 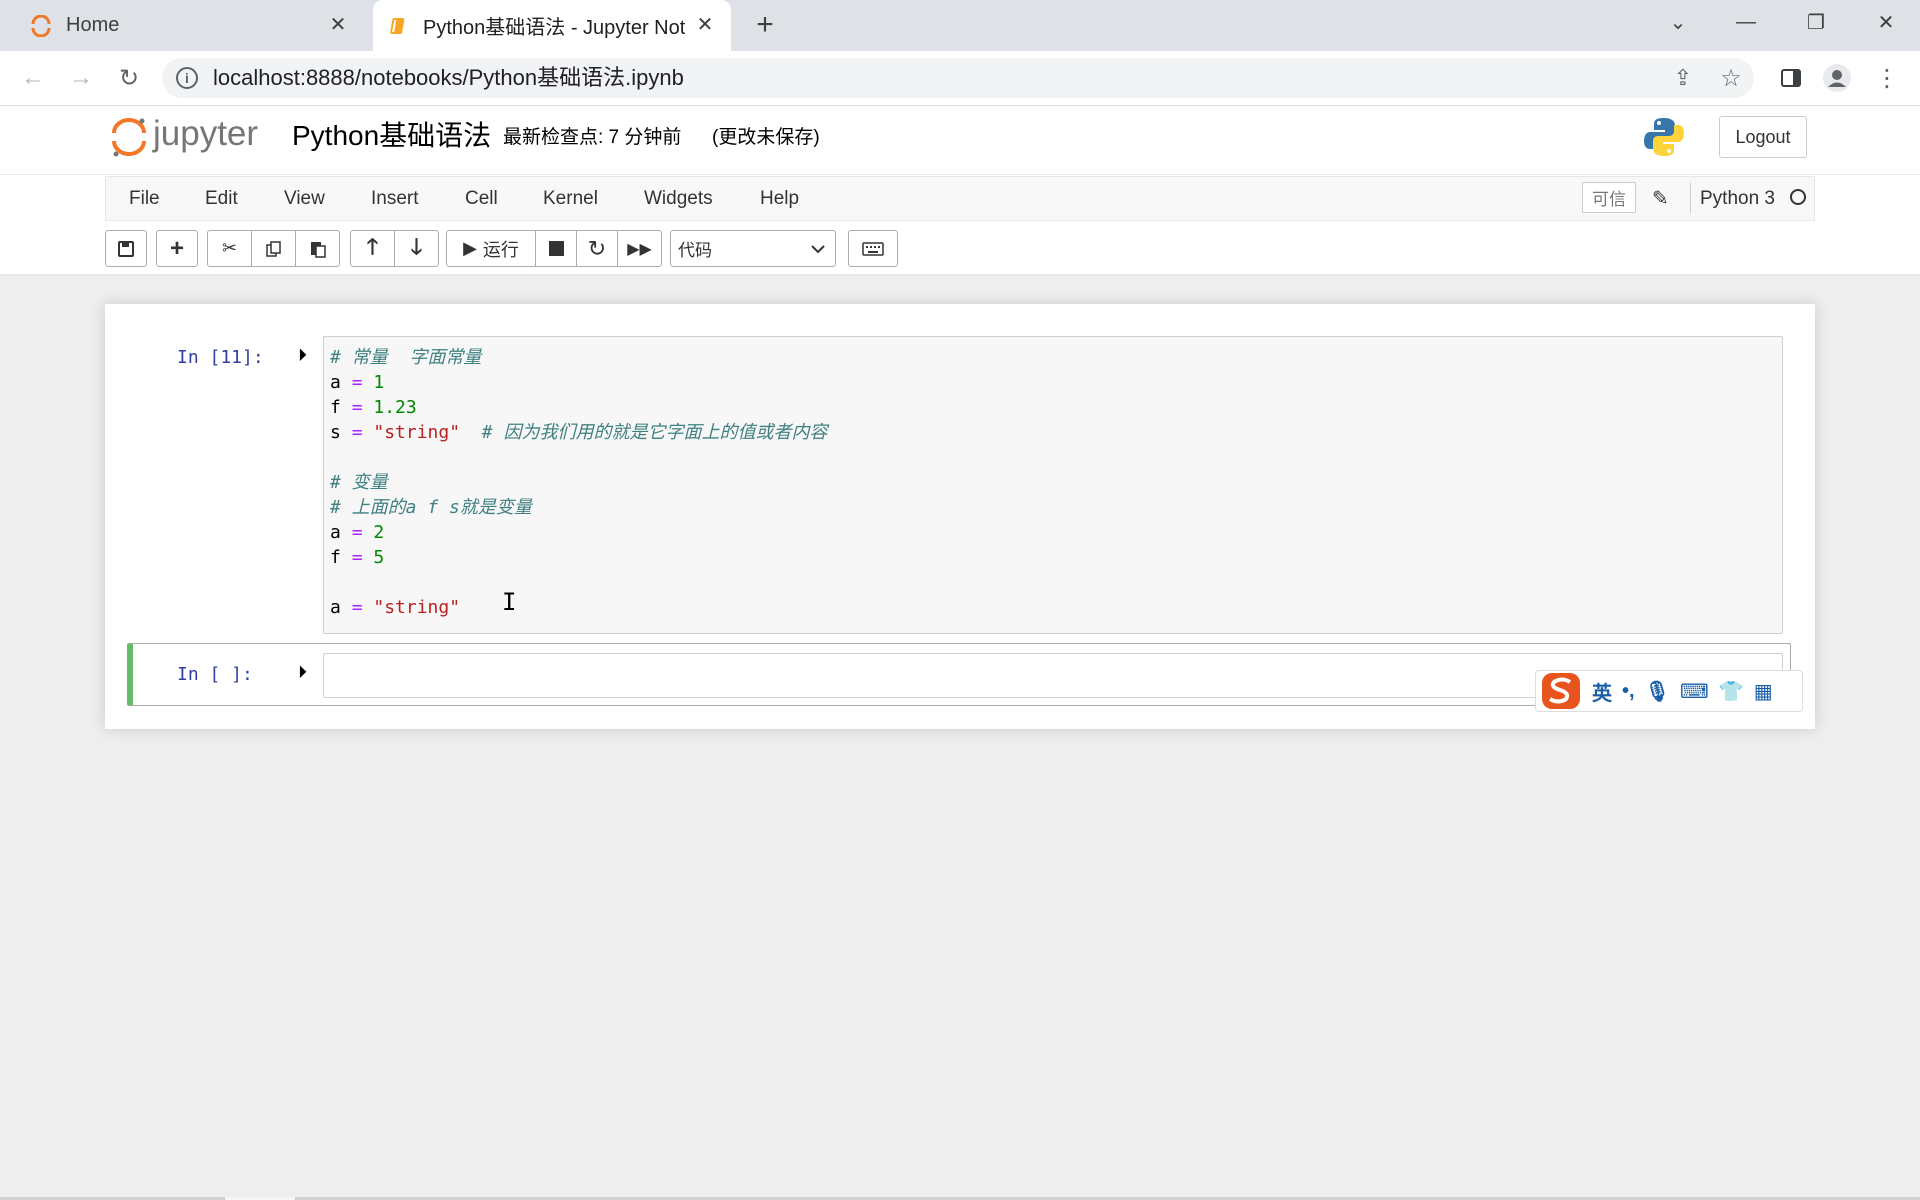 I want to click on notebook-favicon-icon, so click(x=397, y=25).